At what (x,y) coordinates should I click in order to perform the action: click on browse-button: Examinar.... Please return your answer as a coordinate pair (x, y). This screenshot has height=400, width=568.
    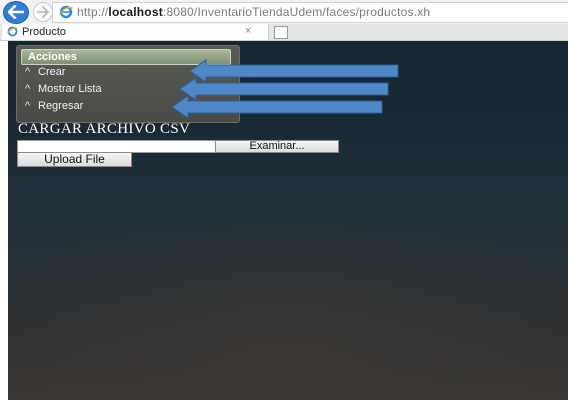
    Looking at the image, I should click on (277, 146).